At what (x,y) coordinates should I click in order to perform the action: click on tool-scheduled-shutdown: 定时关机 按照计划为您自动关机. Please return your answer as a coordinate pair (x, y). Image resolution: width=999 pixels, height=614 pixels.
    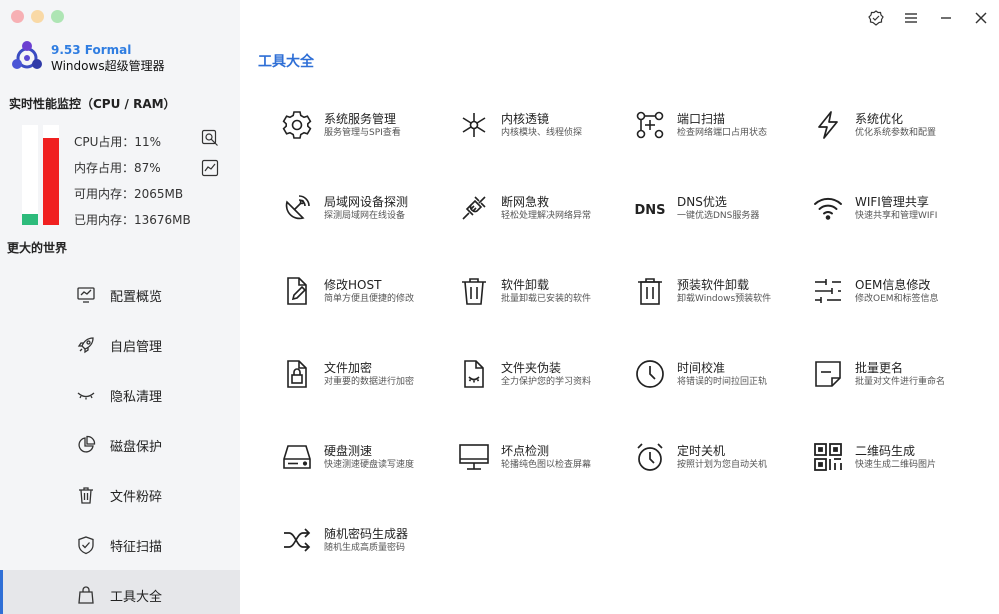
    Looking at the image, I should click on (723, 457).